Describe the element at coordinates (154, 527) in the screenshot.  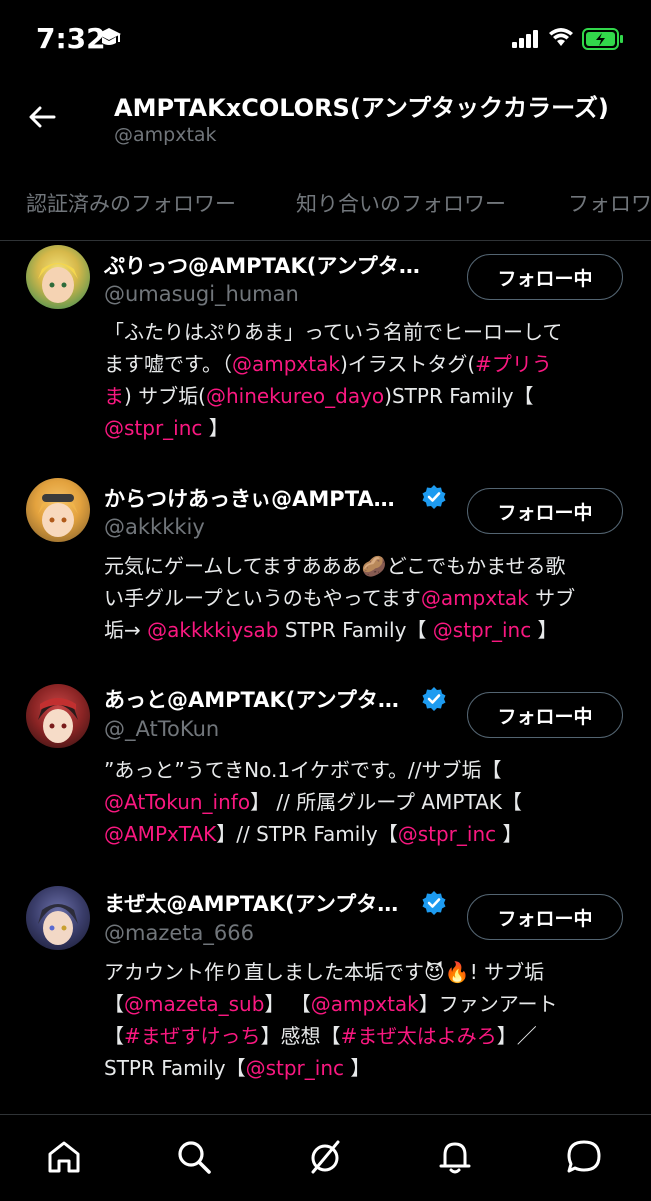
I see `user-handle: @akkkkiy` at that location.